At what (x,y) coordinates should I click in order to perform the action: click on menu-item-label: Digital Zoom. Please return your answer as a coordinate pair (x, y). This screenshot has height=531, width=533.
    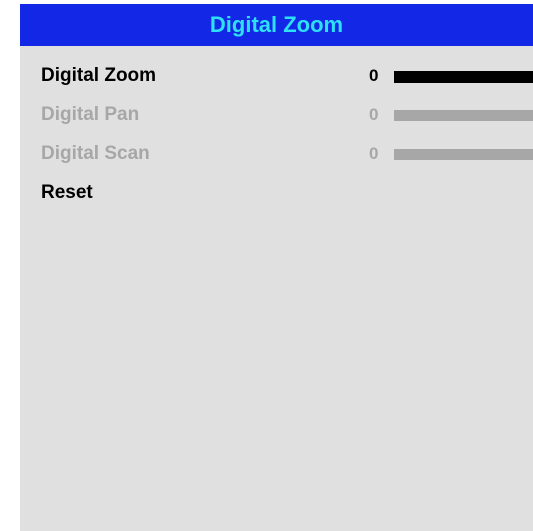
    Looking at the image, I should click on (99, 75).